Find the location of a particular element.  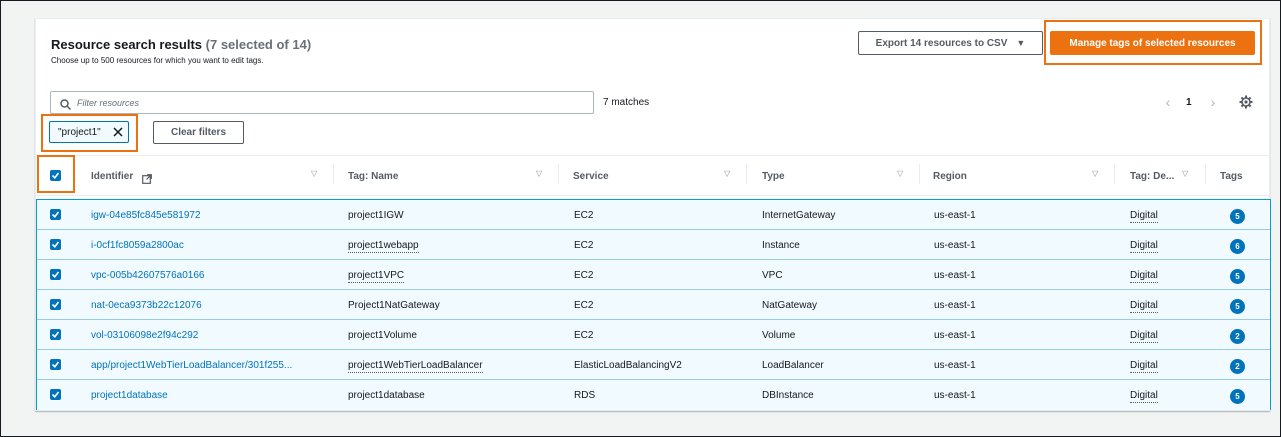

row-tags-count-badge: 6 is located at coordinates (1237, 246).